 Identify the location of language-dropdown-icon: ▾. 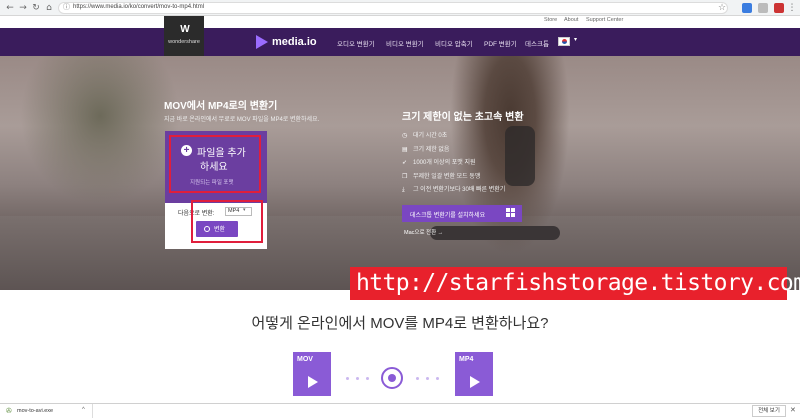
(575, 39).